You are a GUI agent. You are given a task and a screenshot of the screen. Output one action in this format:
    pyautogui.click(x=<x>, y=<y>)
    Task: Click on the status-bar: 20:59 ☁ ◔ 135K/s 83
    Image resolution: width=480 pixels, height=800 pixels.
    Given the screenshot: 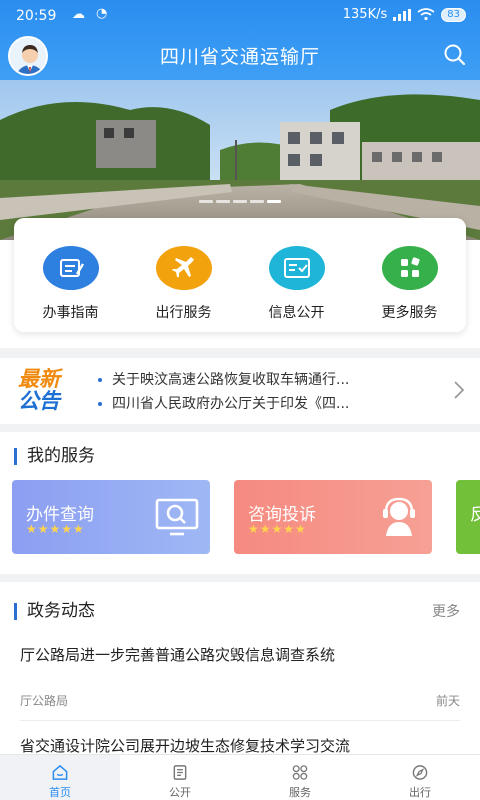 What is the action you would take?
    pyautogui.click(x=240, y=16)
    